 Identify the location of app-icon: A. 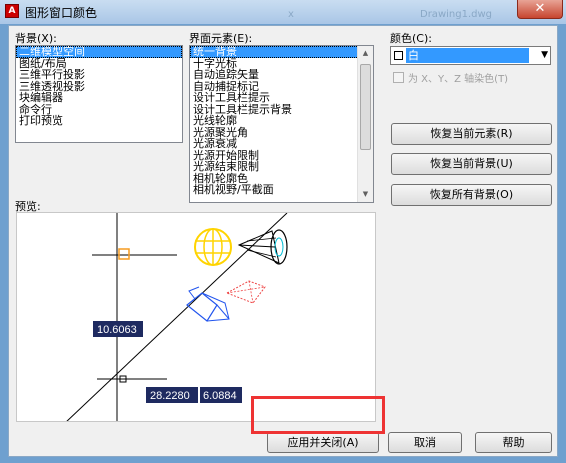
(12, 11).